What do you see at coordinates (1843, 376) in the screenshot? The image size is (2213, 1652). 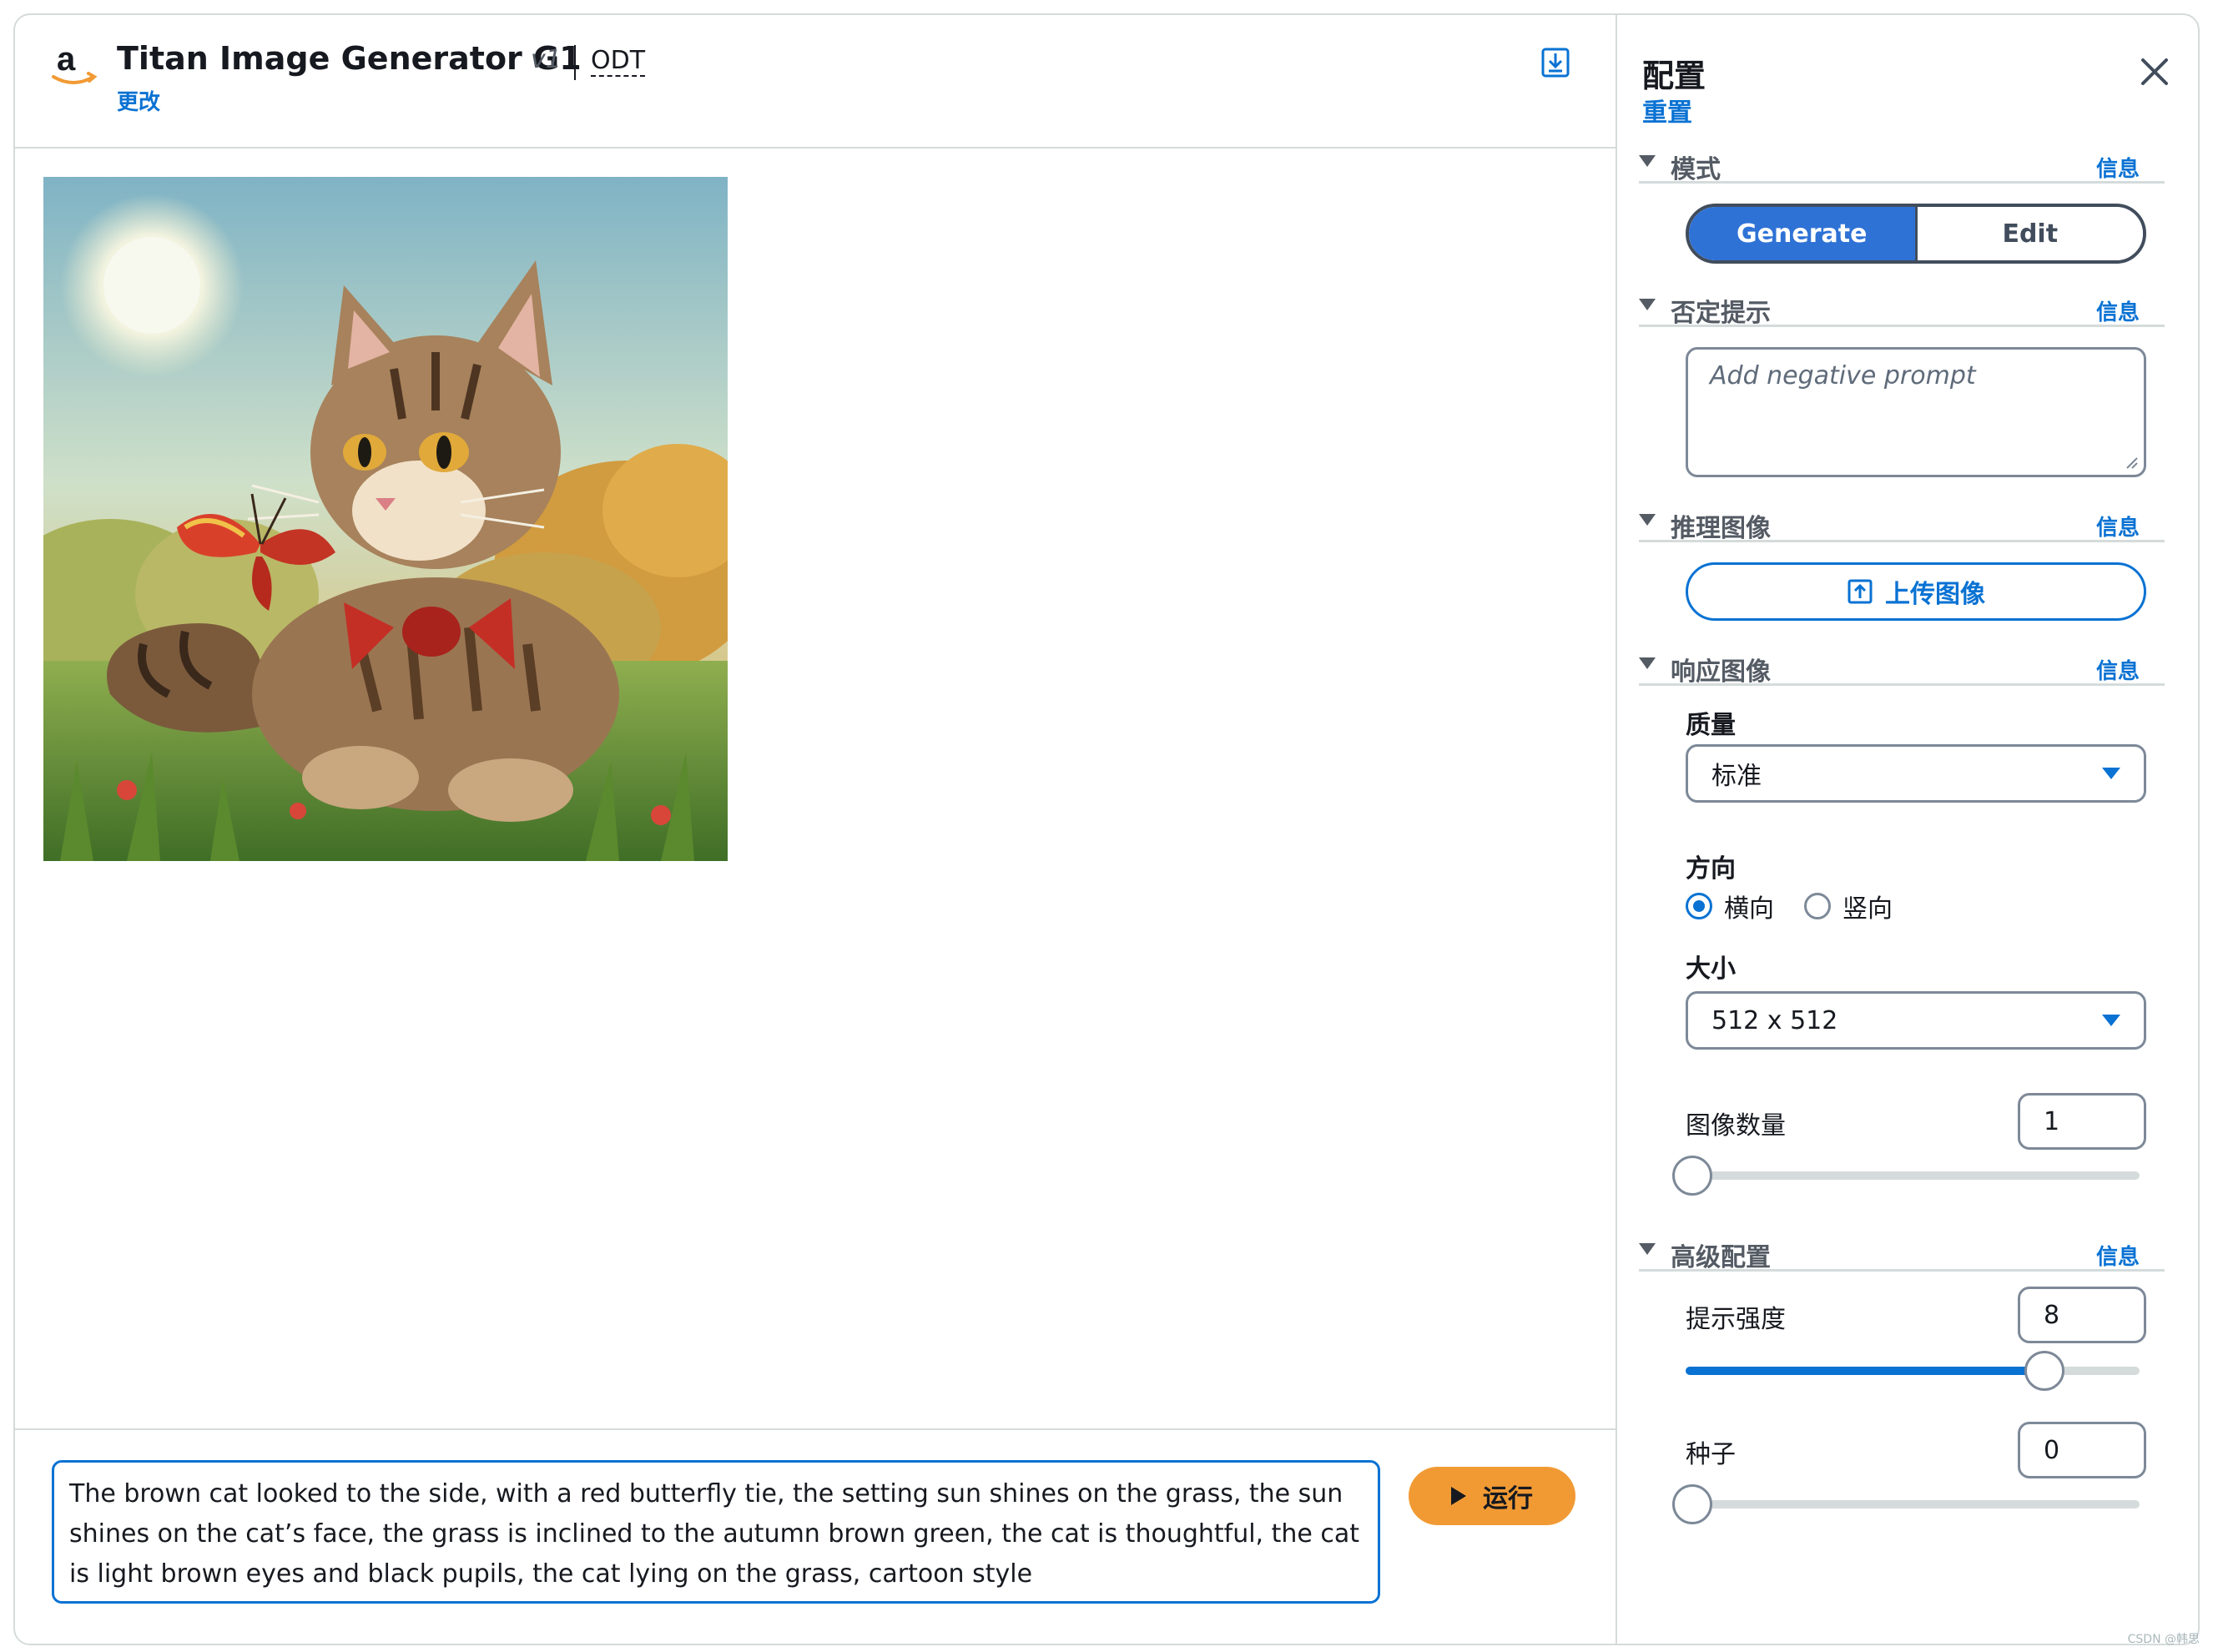 I see `negative-prompt-placeholder: Add negative prompt` at bounding box center [1843, 376].